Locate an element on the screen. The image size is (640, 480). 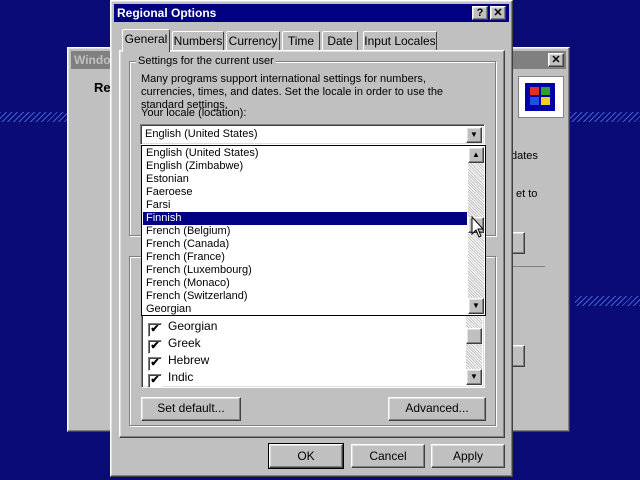
dropdown-item: English (Zimbabwe) is located at coordinates (305, 166).